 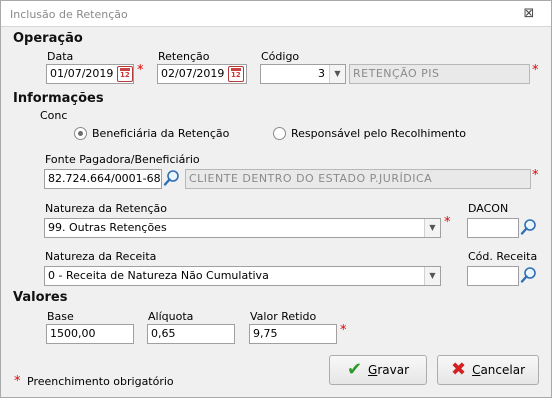 What do you see at coordinates (439, 74) in the screenshot?
I see `codigo-description: RETENÇÃO PIS` at bounding box center [439, 74].